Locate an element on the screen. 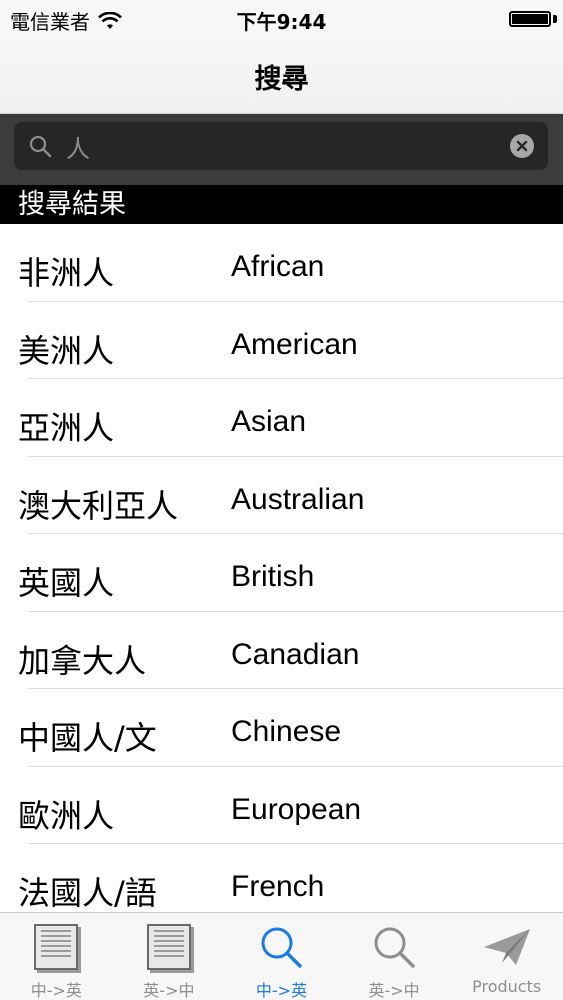  search-input is located at coordinates (281, 146).